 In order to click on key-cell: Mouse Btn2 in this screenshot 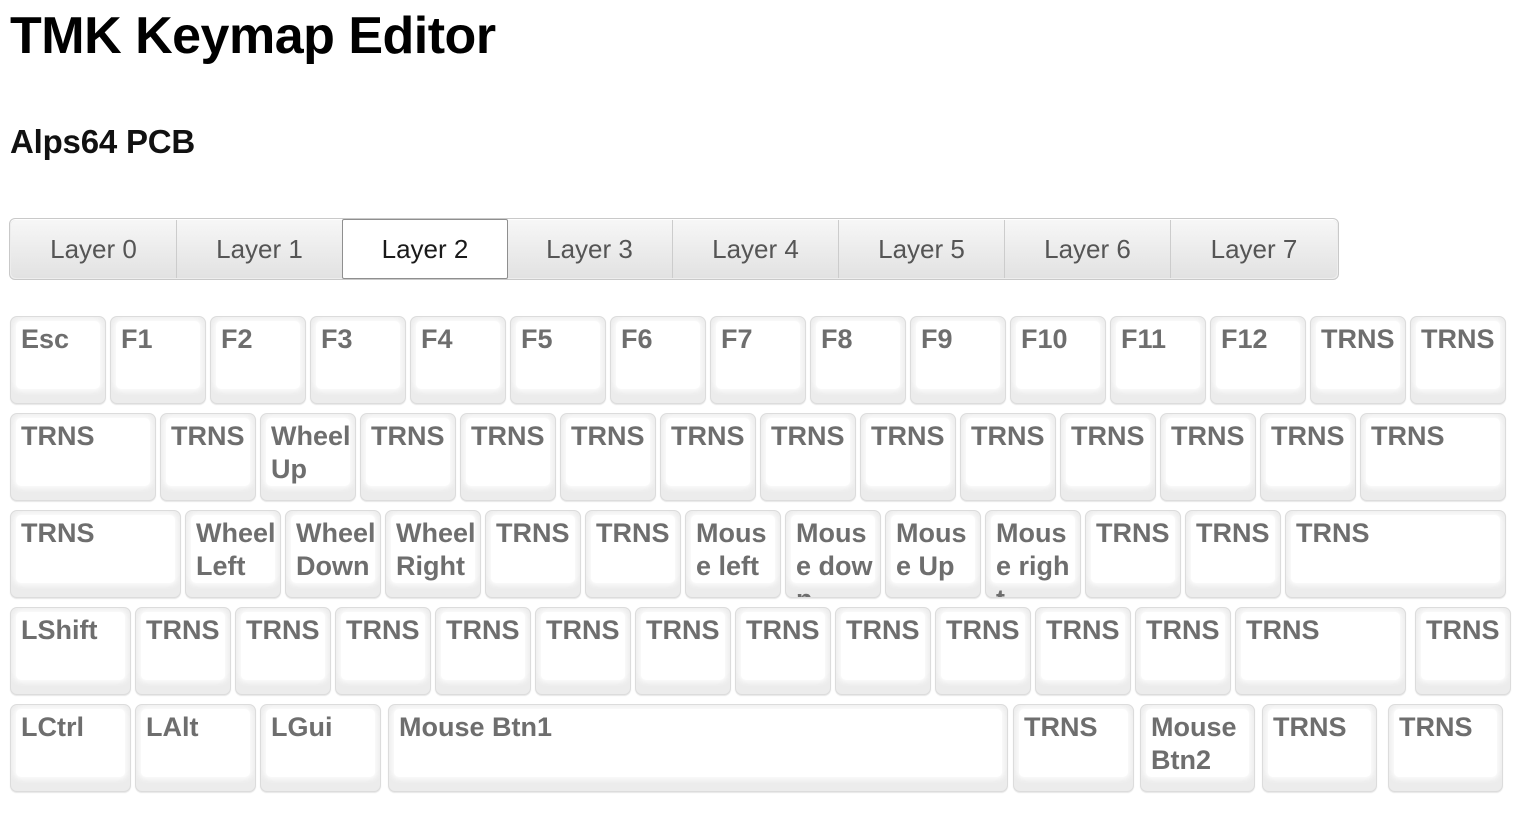, I will do `click(1197, 748)`.